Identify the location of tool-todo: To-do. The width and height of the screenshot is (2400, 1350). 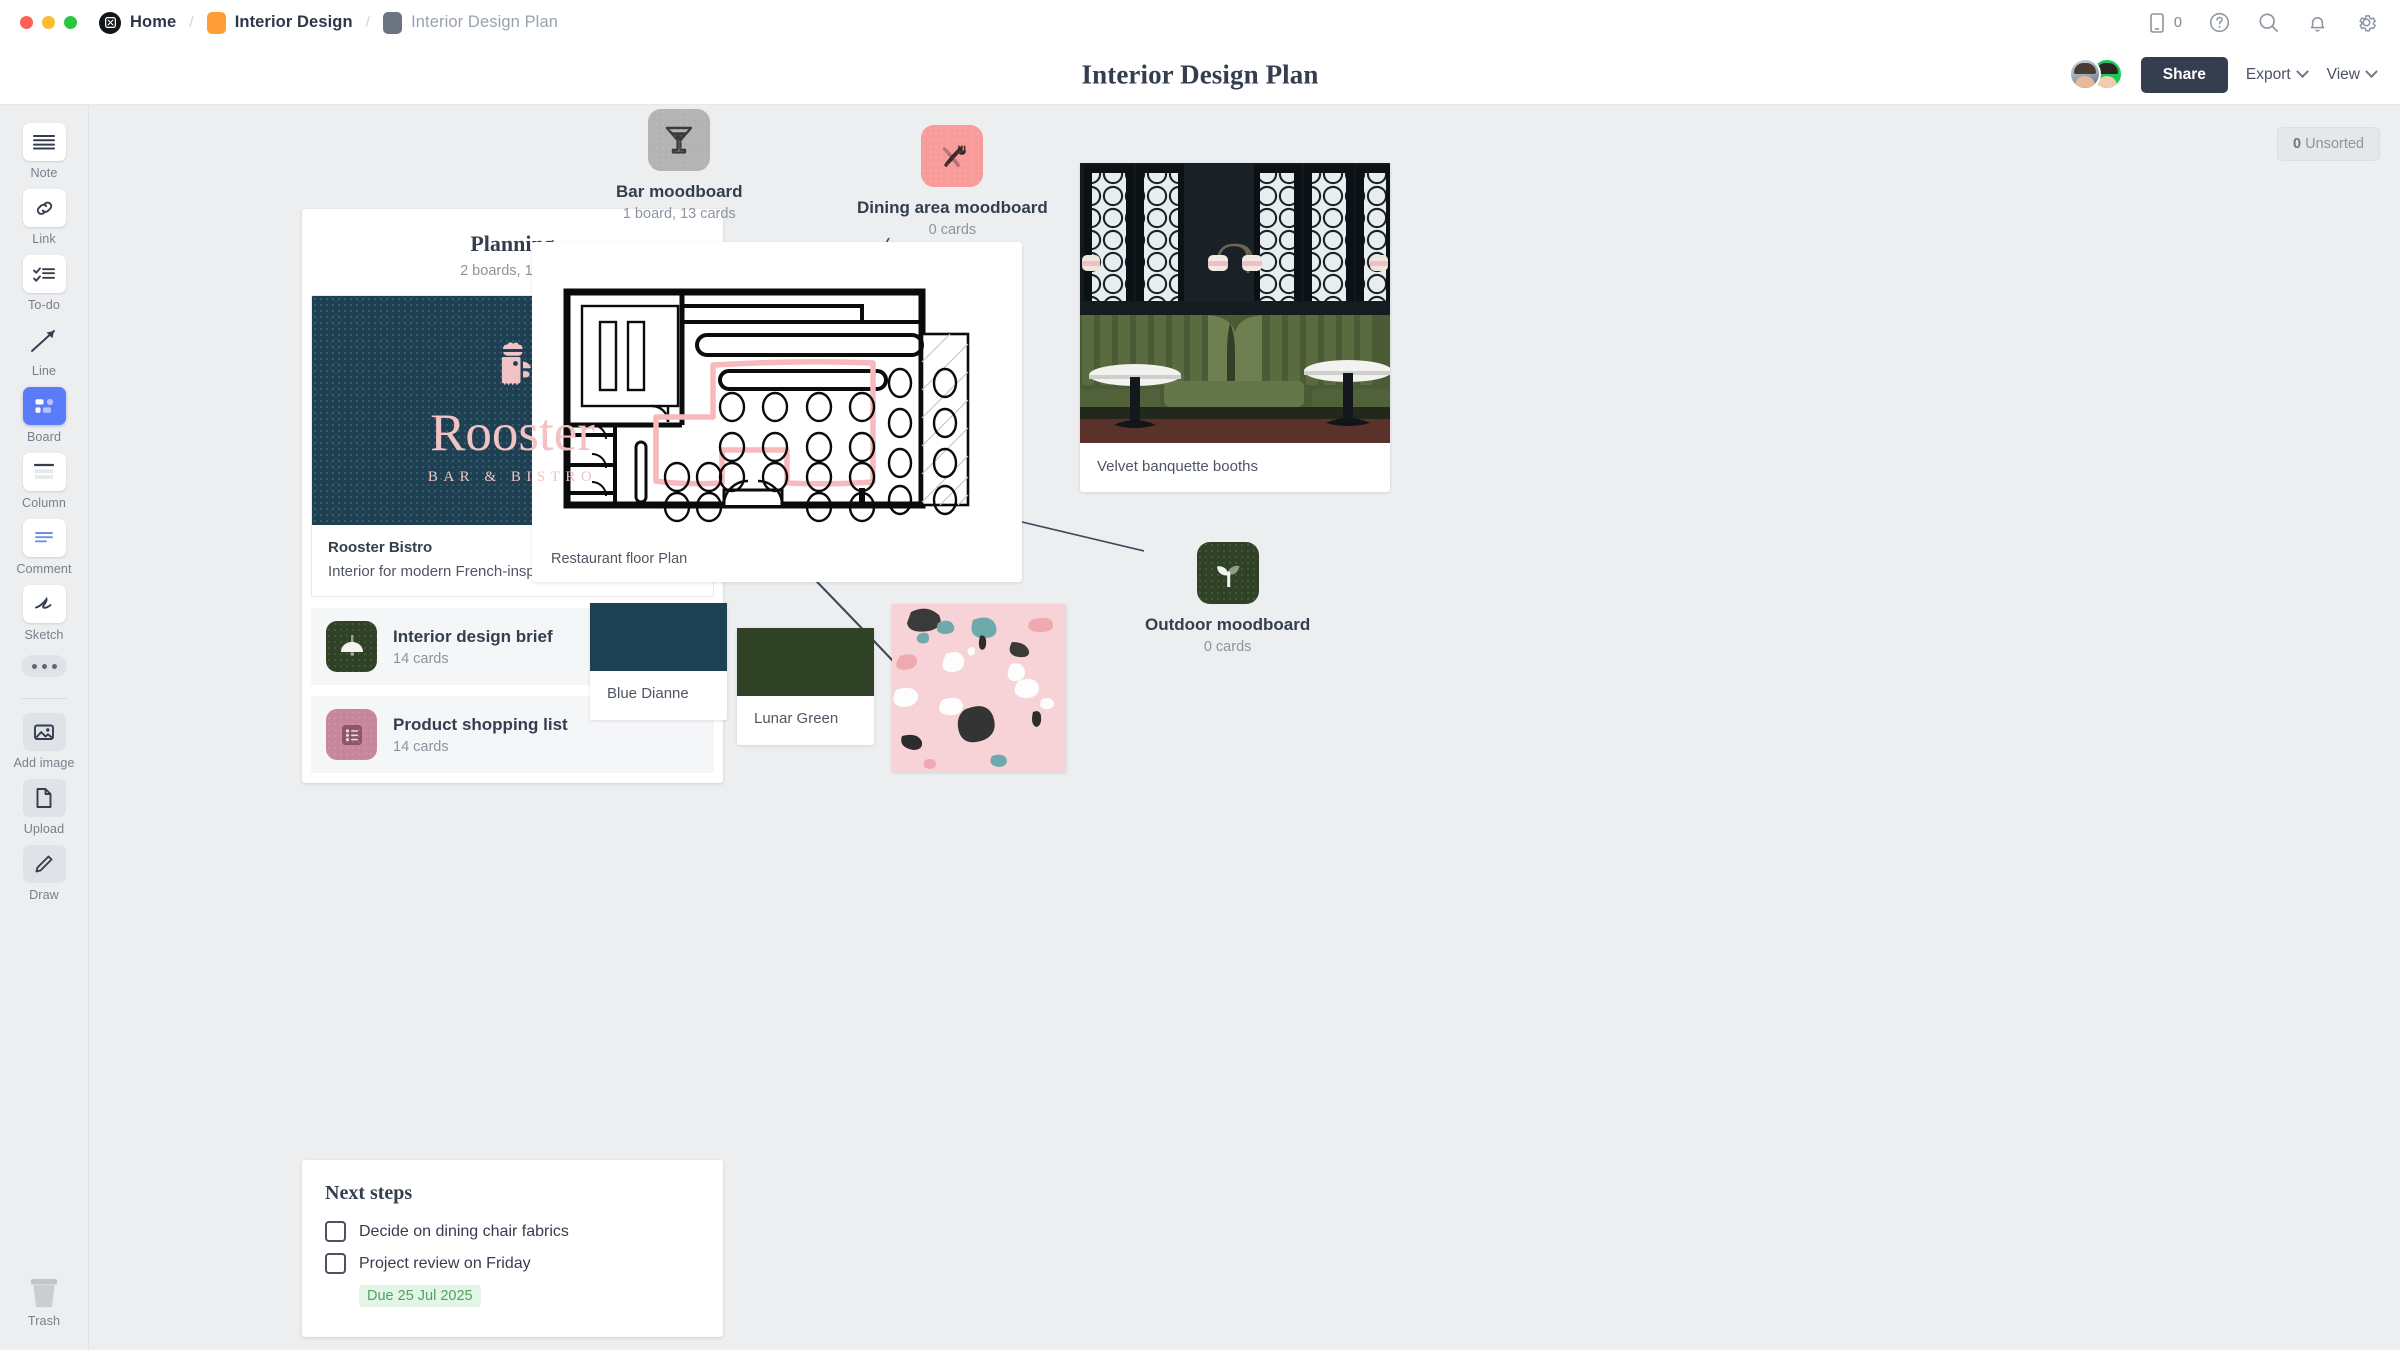
(44, 283).